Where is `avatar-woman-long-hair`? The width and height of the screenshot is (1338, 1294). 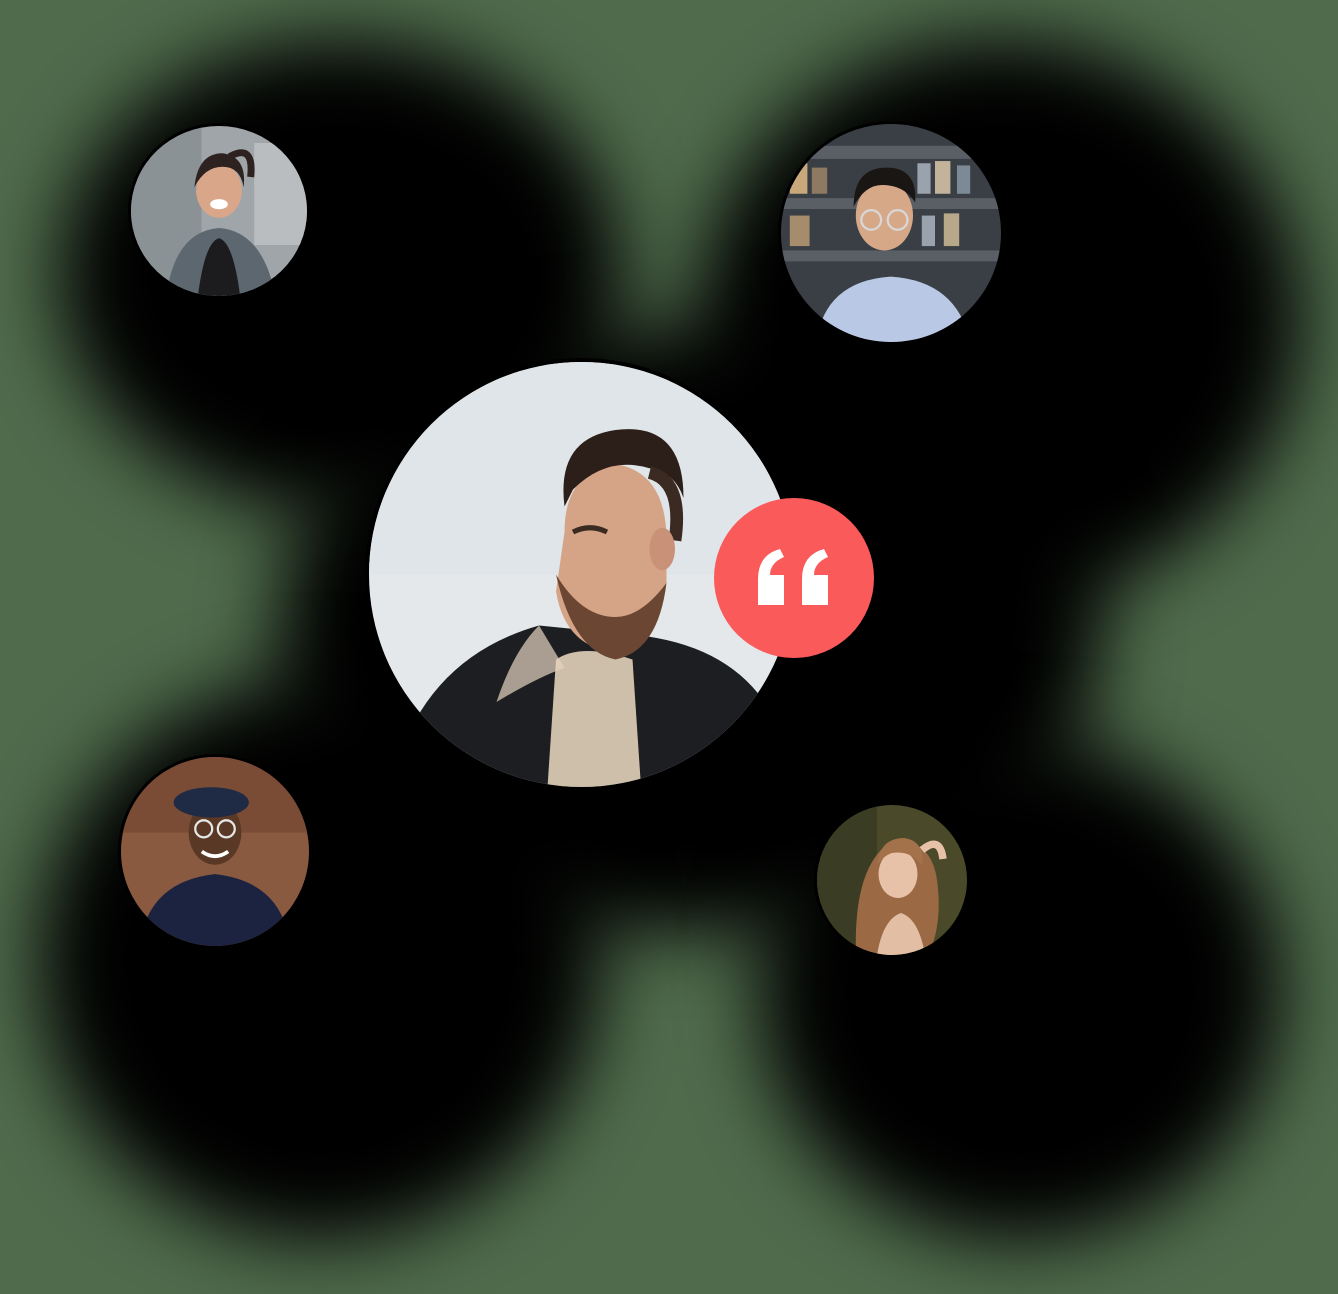
avatar-woman-long-hair is located at coordinates (892, 880).